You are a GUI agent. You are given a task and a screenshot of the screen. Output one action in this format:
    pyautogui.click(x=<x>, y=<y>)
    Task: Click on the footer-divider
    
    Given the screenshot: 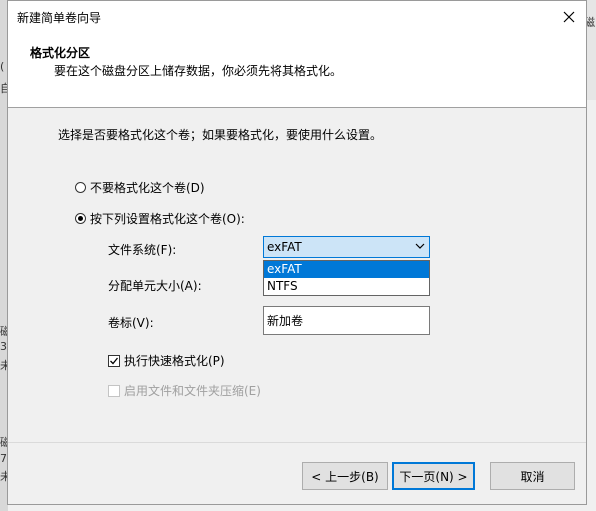 What is the action you would take?
    pyautogui.click(x=297, y=442)
    